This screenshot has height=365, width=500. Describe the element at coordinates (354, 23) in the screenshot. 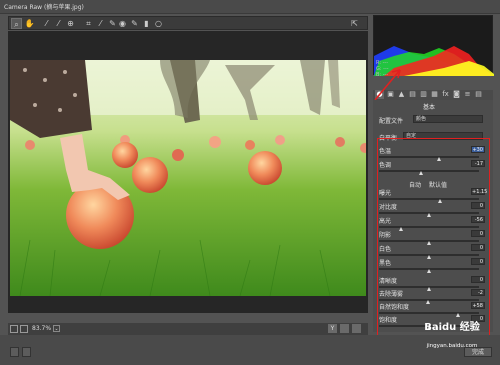

I see `fullscreen-icon: ⇱` at that location.